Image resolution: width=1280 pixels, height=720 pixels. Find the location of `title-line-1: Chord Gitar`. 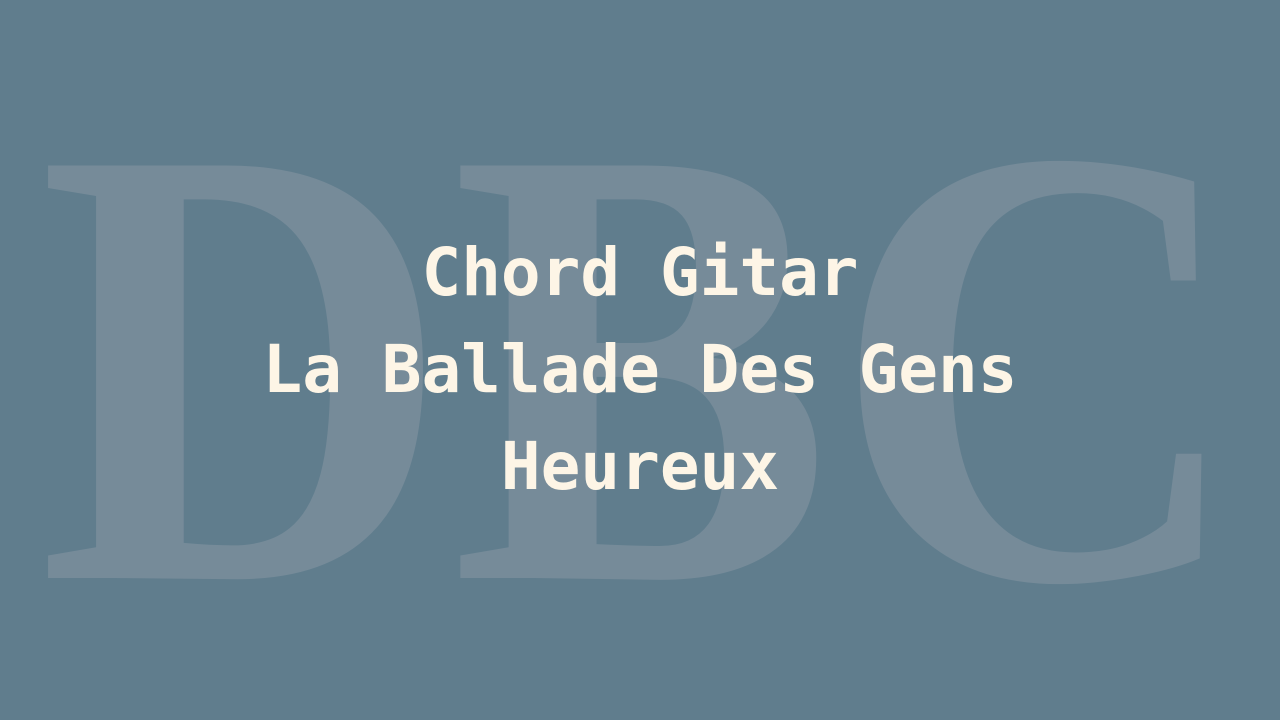

title-line-1: Chord Gitar is located at coordinates (640, 272).